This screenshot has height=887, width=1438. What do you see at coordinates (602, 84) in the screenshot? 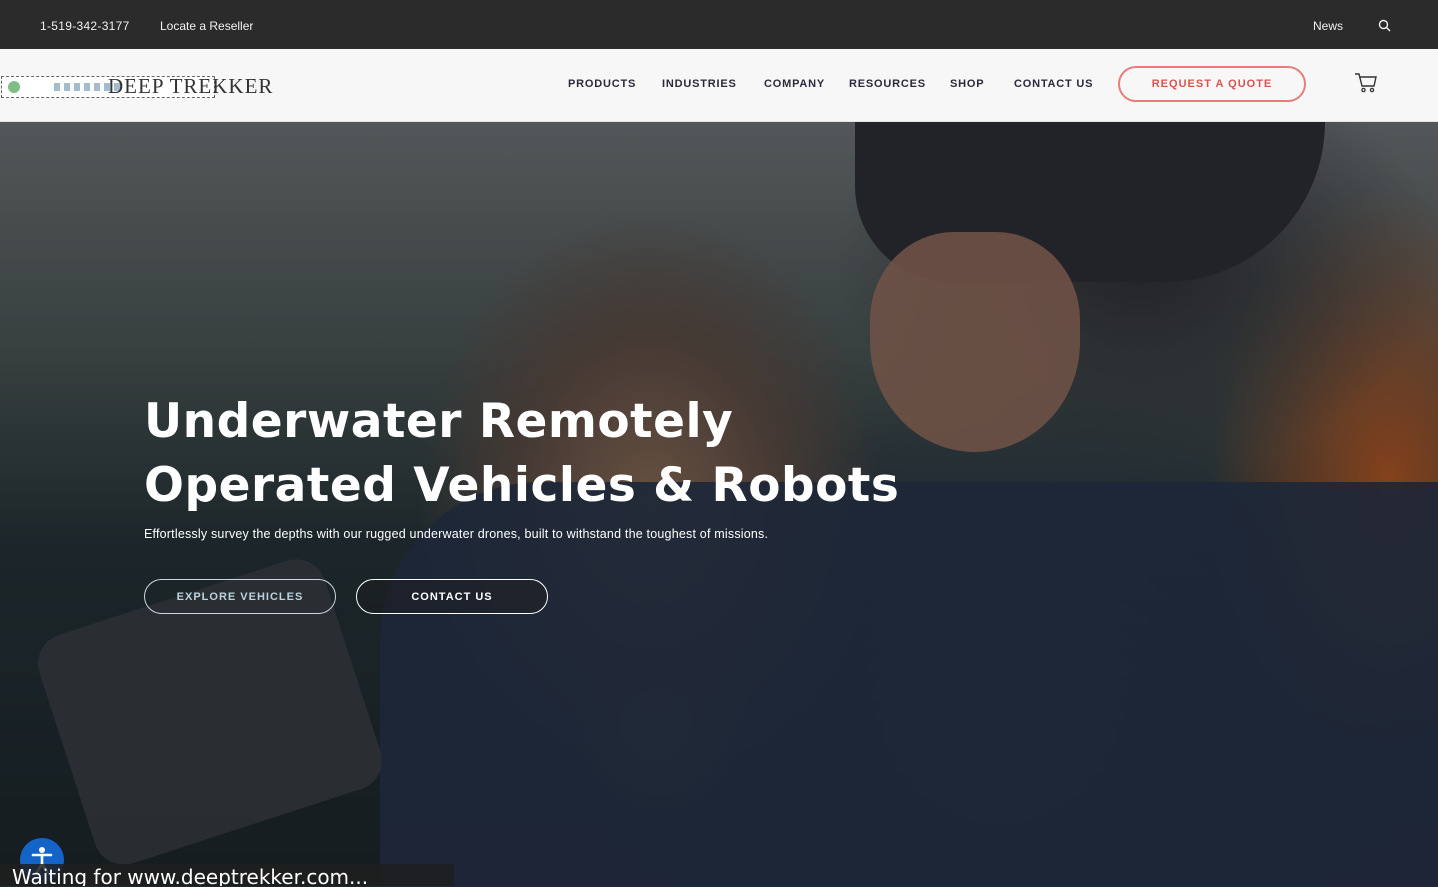
I see `nav-products: PRODUCTS` at bounding box center [602, 84].